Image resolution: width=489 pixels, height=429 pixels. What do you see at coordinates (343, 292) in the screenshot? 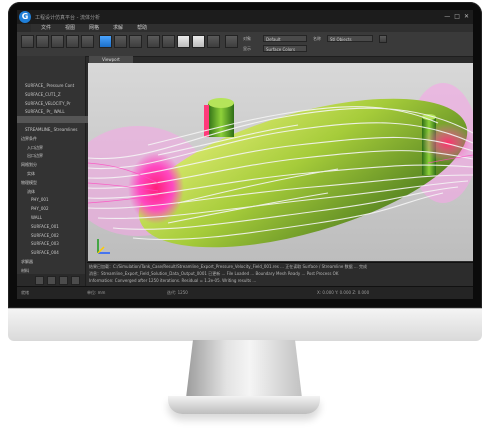
I see `status-coordinates: X: 0.000 Y: 0.000 Z: 0.000` at bounding box center [343, 292].